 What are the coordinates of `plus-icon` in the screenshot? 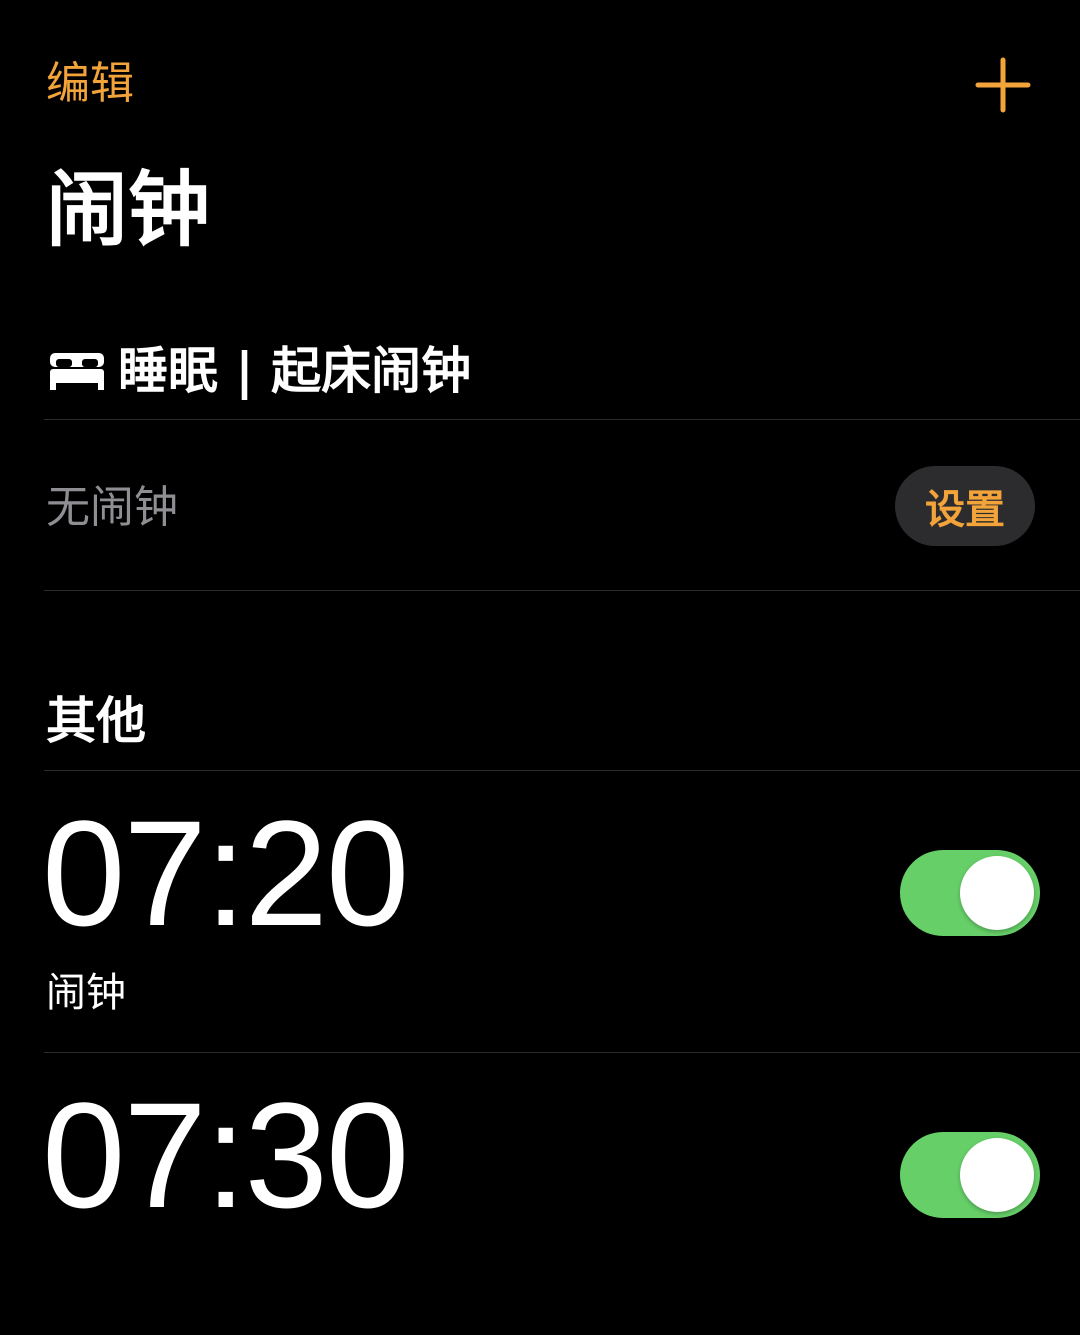 It's located at (1003, 85).